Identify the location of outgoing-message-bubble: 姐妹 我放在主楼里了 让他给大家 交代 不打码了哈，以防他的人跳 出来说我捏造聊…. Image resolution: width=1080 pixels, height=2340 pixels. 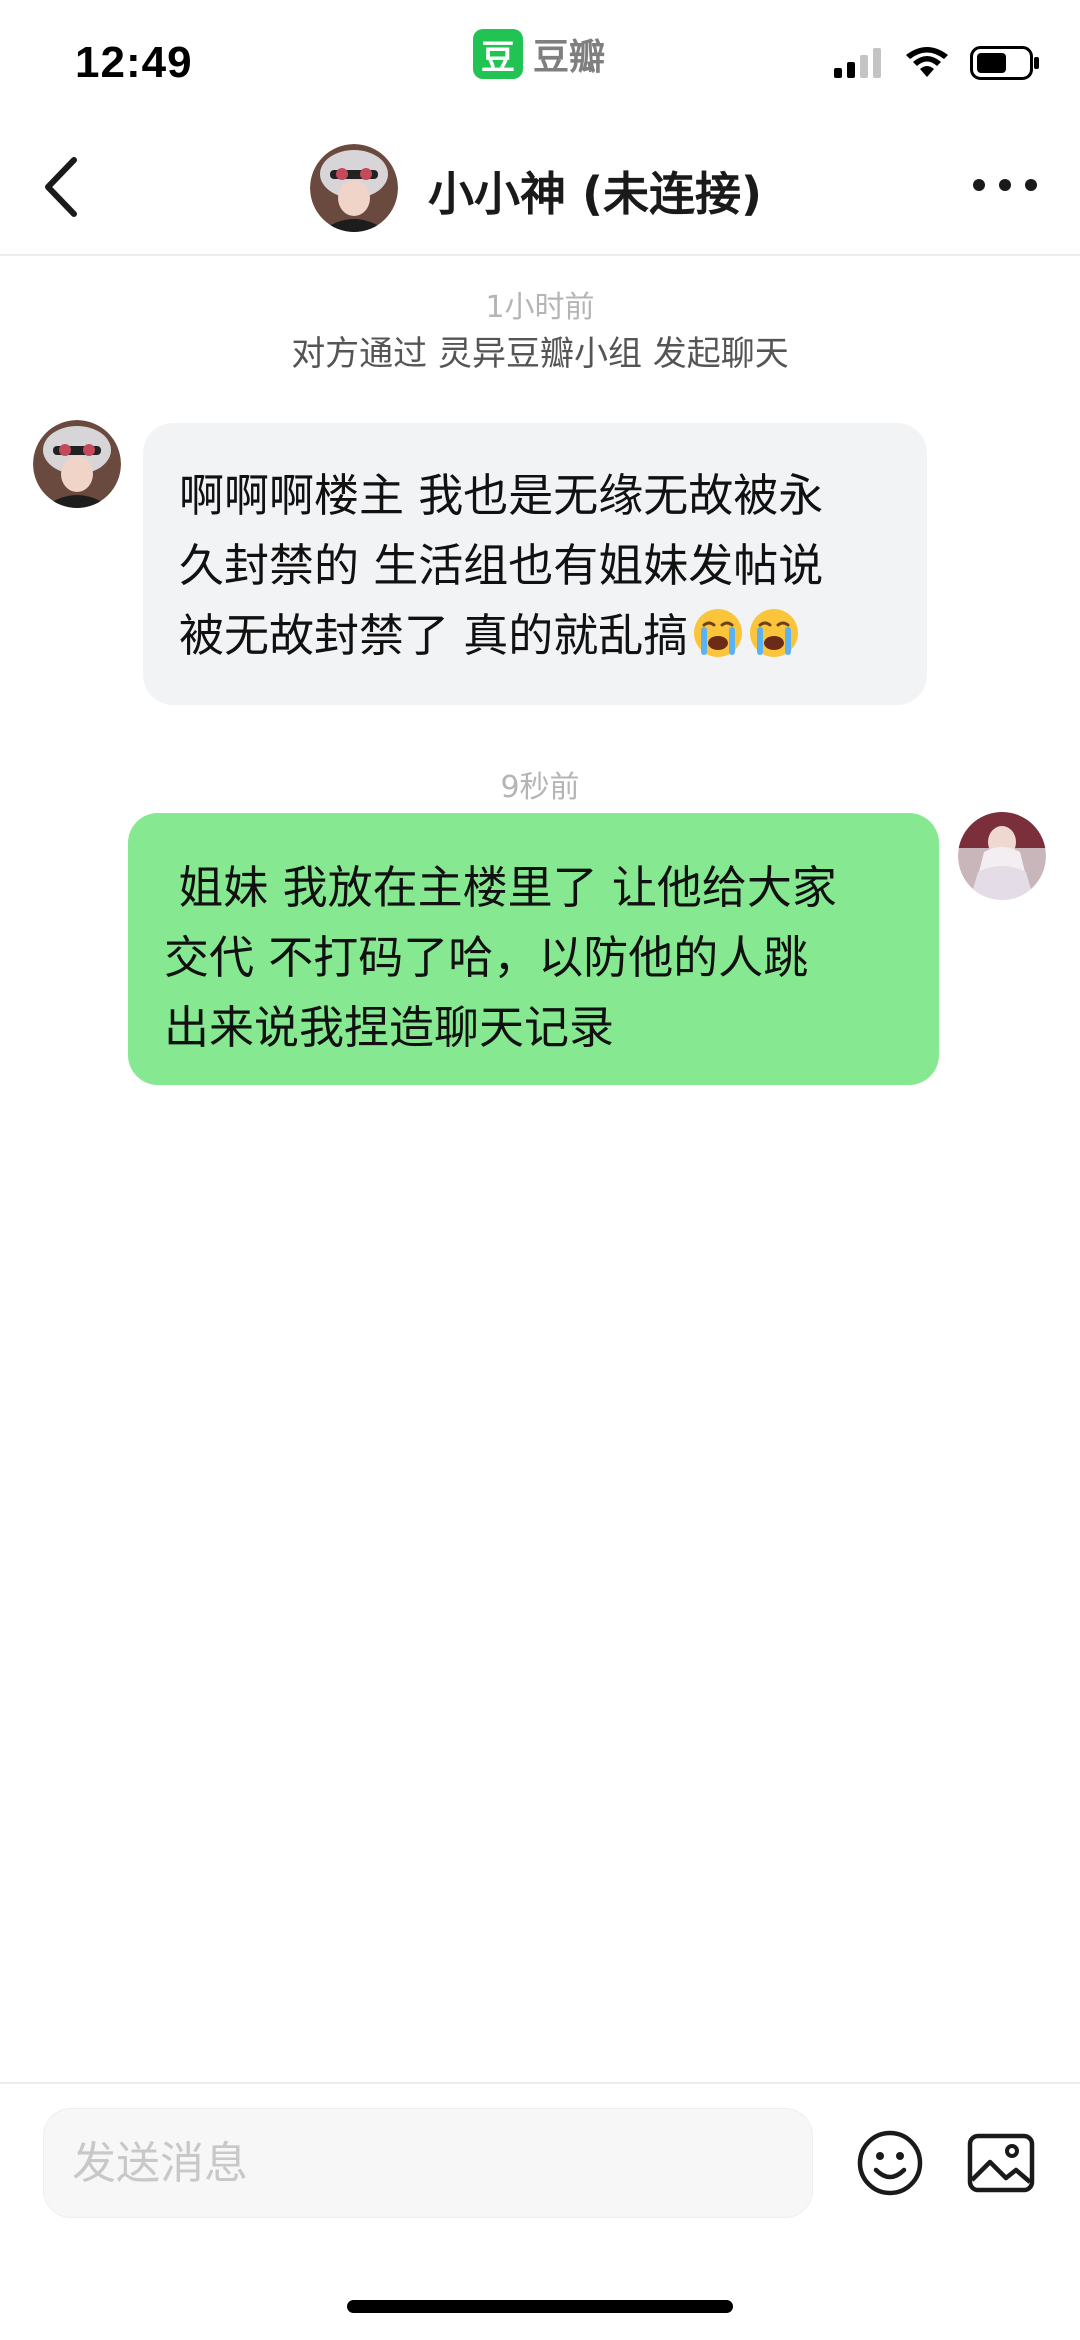
(533, 949).